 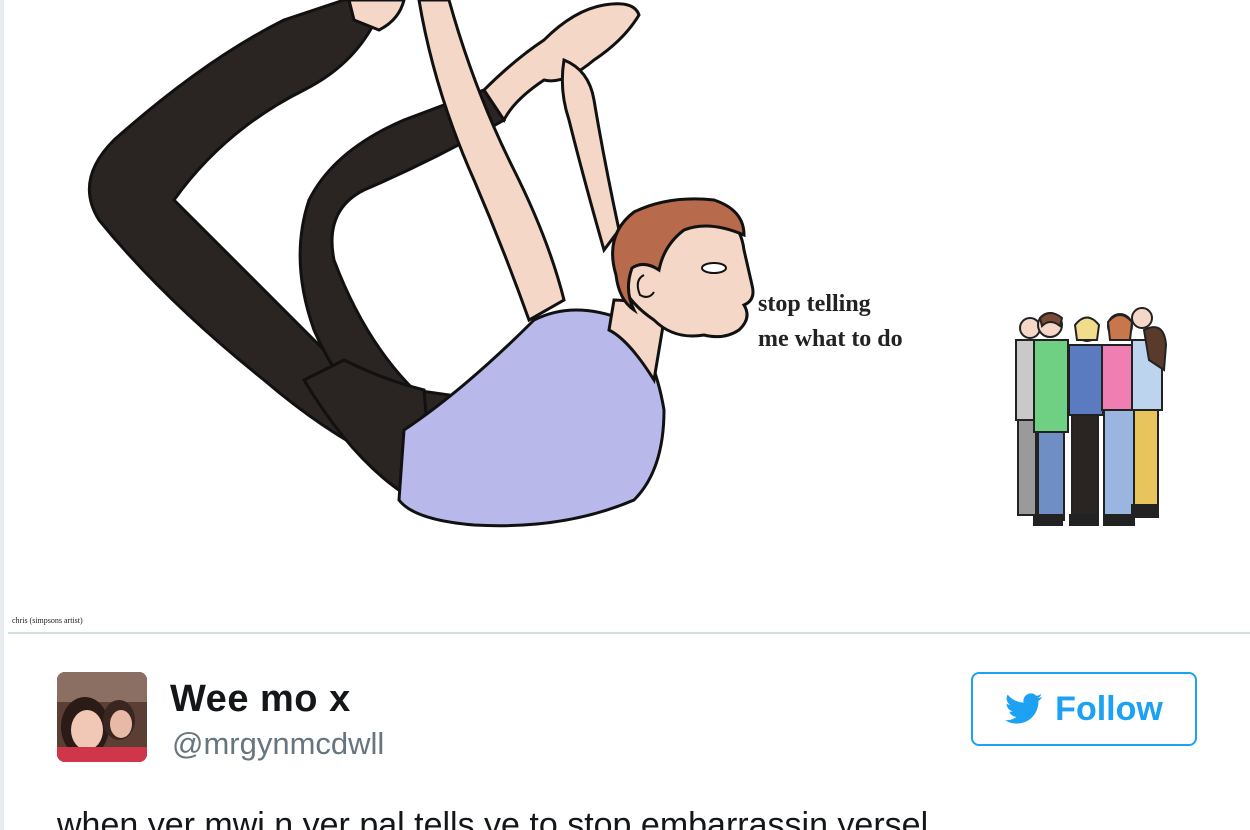 What do you see at coordinates (278, 744) in the screenshot?
I see `user-handle: @mrgynmcdwll` at bounding box center [278, 744].